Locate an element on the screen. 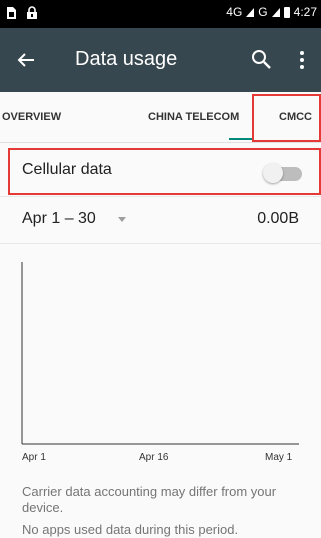 This screenshot has height=538, width=321. tab-overview: OVERVIEW is located at coordinates (31, 117).